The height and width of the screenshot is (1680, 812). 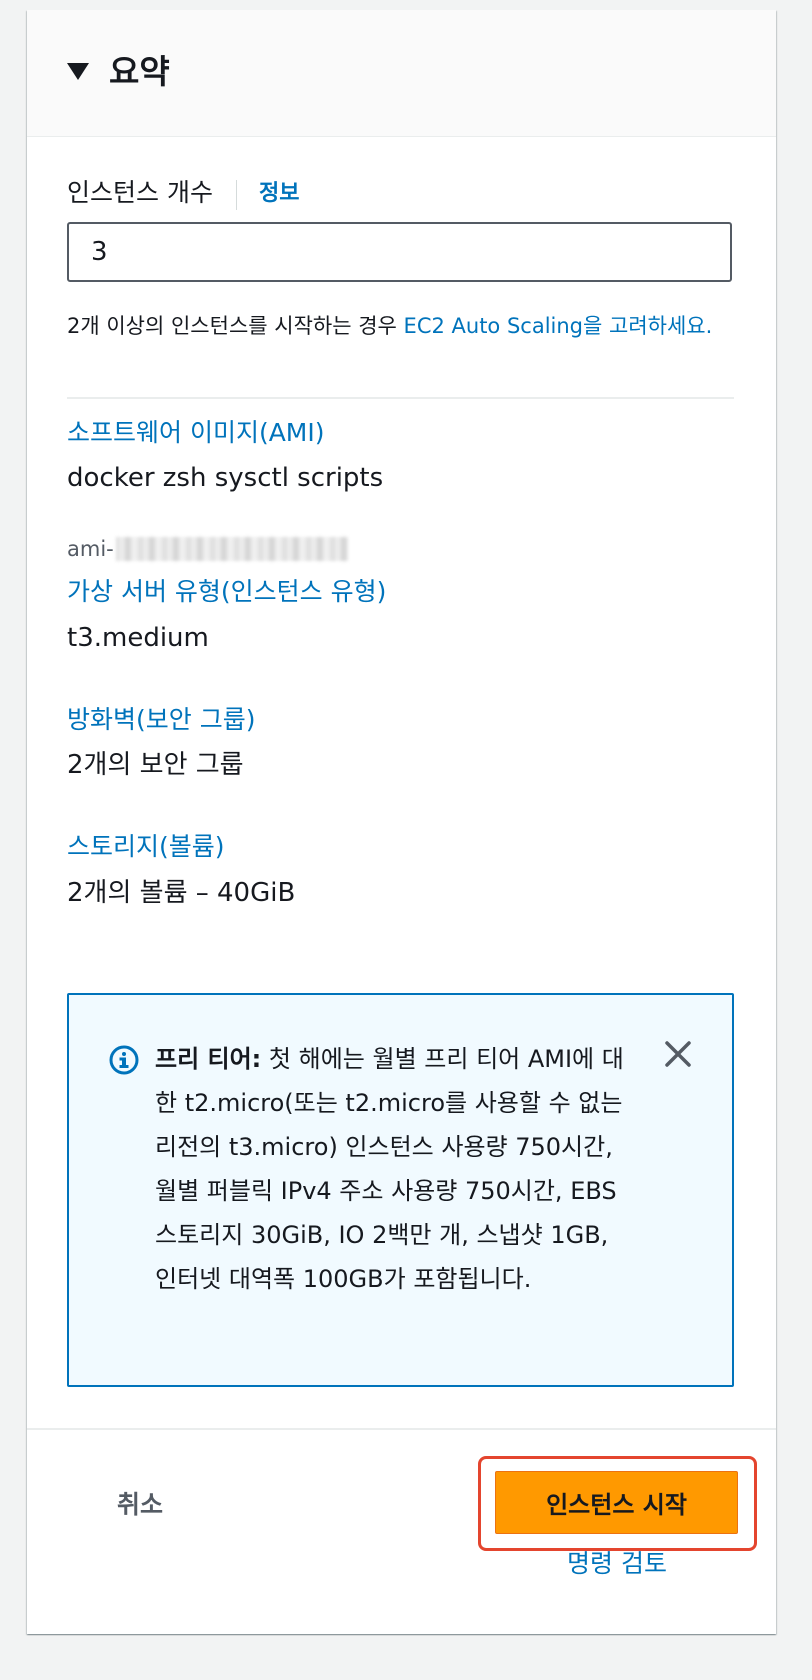 What do you see at coordinates (90, 549) in the screenshot?
I see `ami-id-prefix: ami-` at bounding box center [90, 549].